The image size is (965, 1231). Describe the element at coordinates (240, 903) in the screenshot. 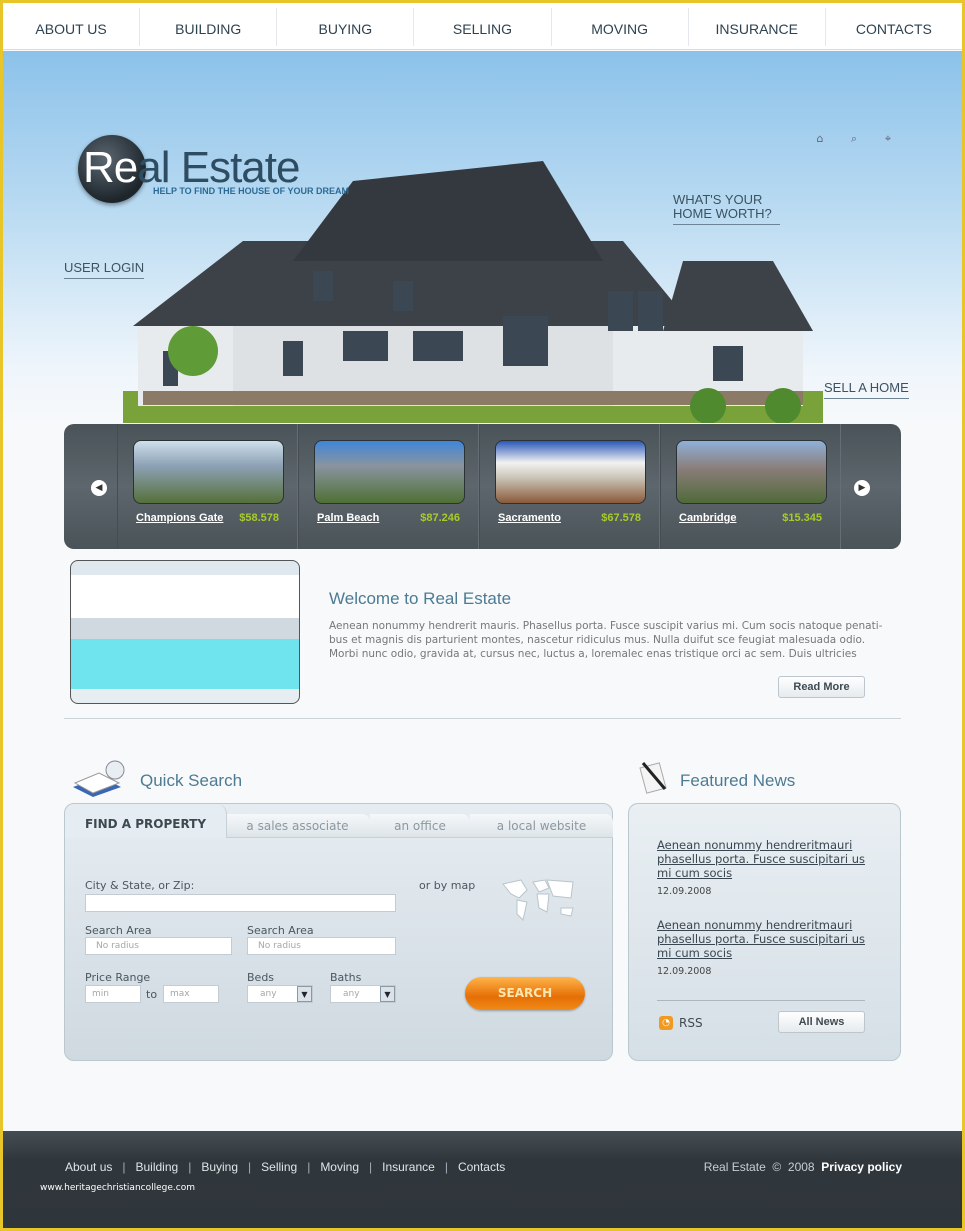

I see `city-input` at that location.